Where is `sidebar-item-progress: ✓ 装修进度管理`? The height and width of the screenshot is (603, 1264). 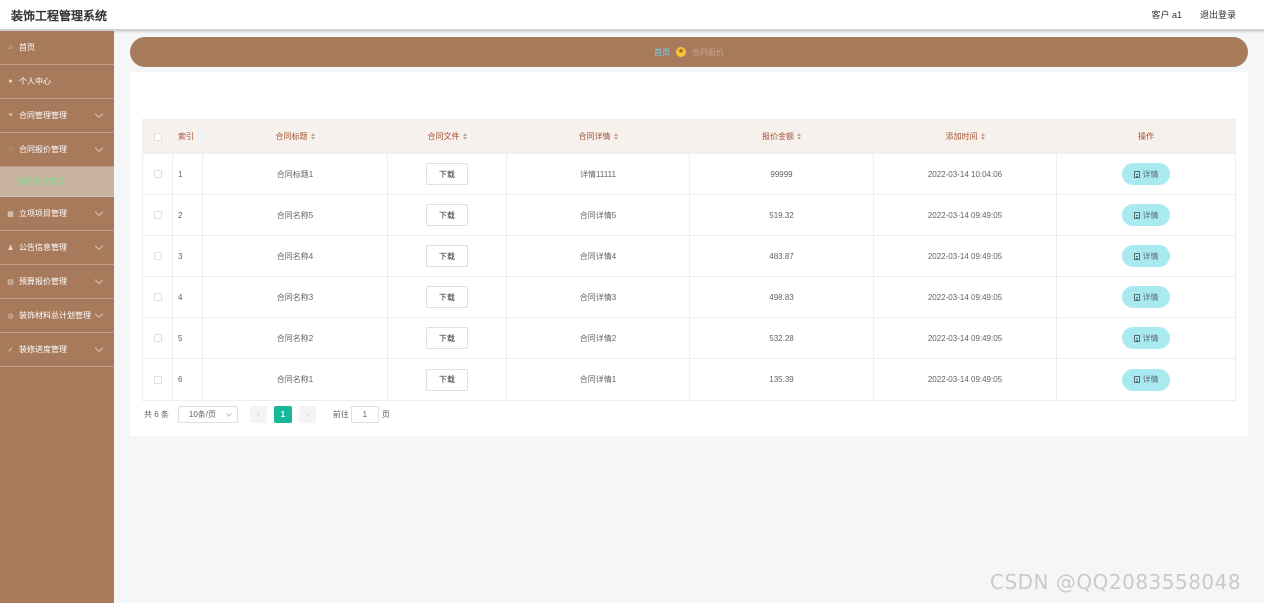
sidebar-item-progress: ✓ 装修进度管理 is located at coordinates (57, 350).